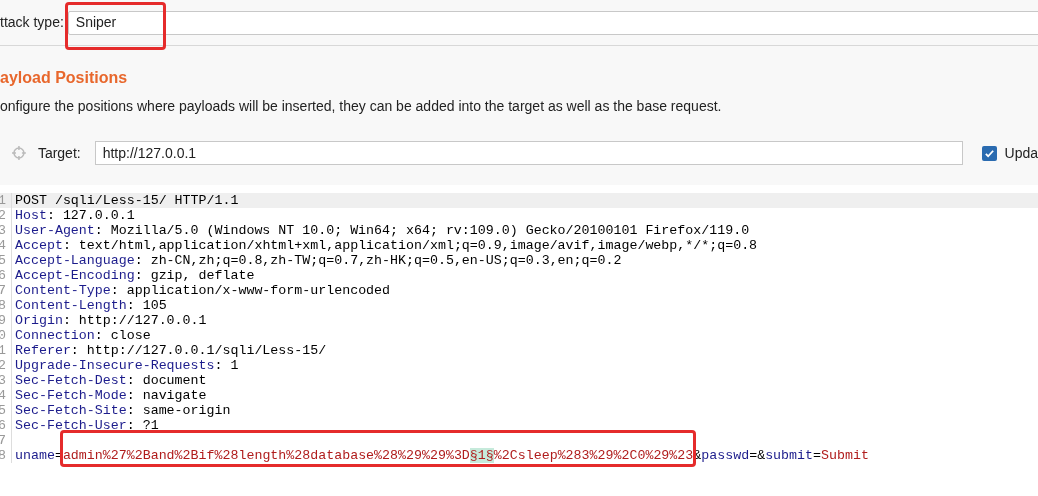  I want to click on param-name: uname, so click(35, 455).